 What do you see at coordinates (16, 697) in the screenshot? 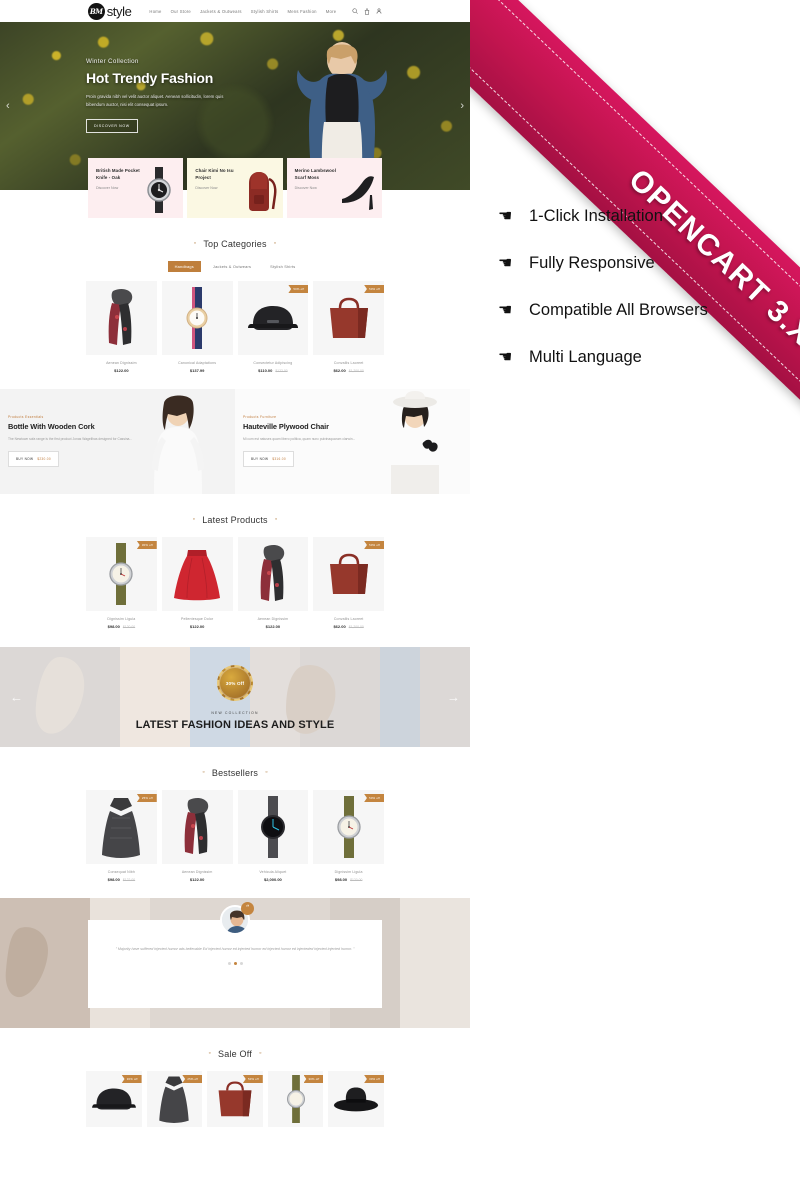
I see `parallax-prev-arrow: ←` at bounding box center [16, 697].